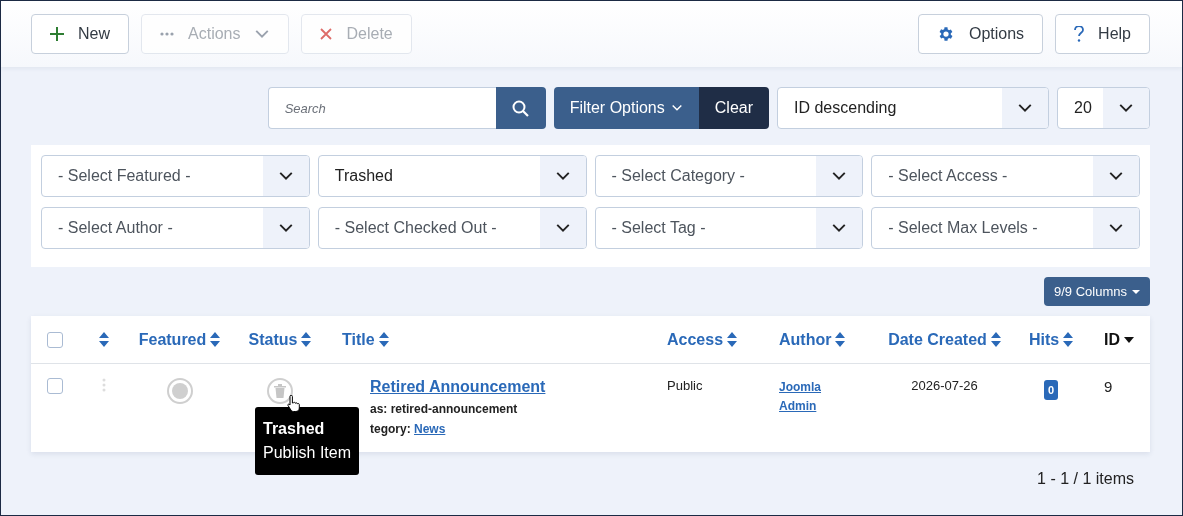  Describe the element at coordinates (294, 429) in the screenshot. I see `tooltip-title: Trashed` at that location.